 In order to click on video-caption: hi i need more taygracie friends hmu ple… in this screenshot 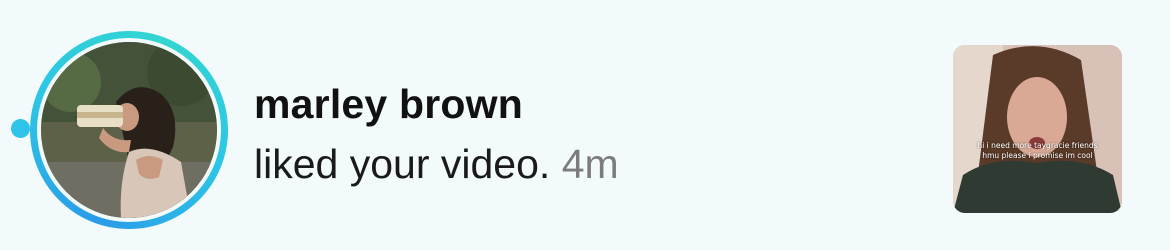, I will do `click(1037, 150)`.